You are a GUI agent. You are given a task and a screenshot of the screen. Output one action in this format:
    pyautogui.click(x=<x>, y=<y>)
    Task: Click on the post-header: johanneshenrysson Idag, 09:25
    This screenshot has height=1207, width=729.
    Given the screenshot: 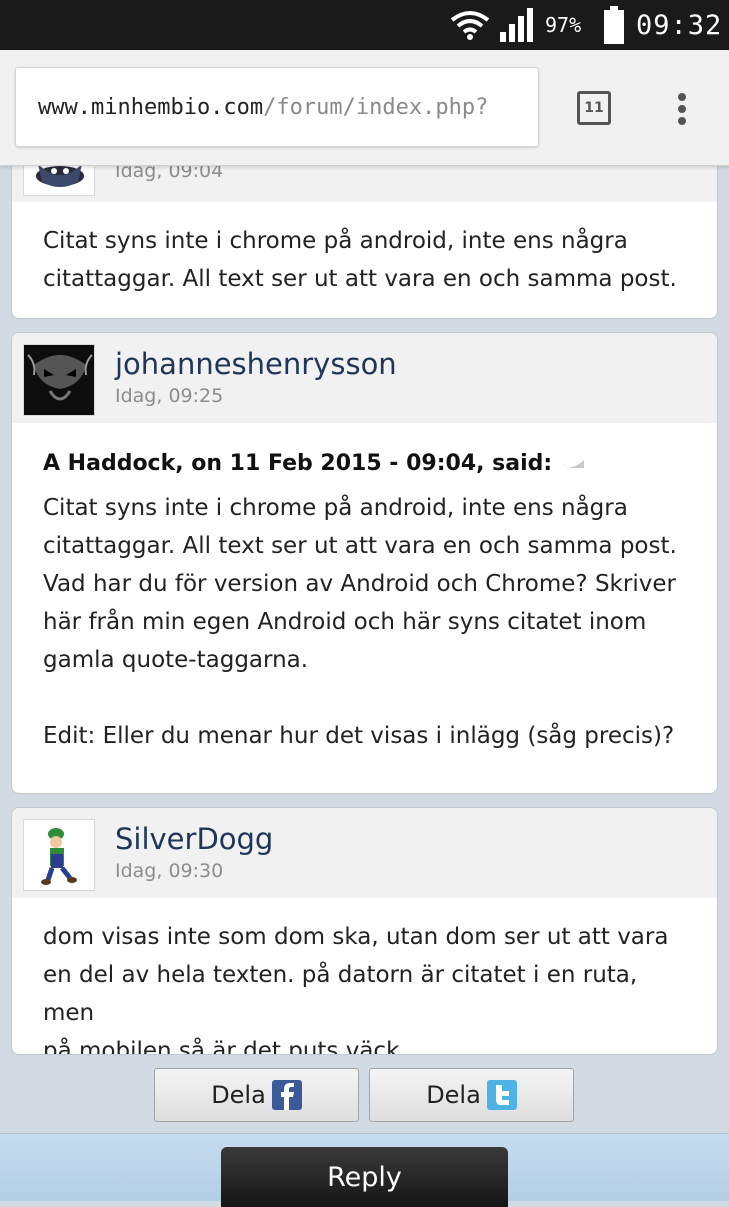 What is the action you would take?
    pyautogui.click(x=364, y=378)
    